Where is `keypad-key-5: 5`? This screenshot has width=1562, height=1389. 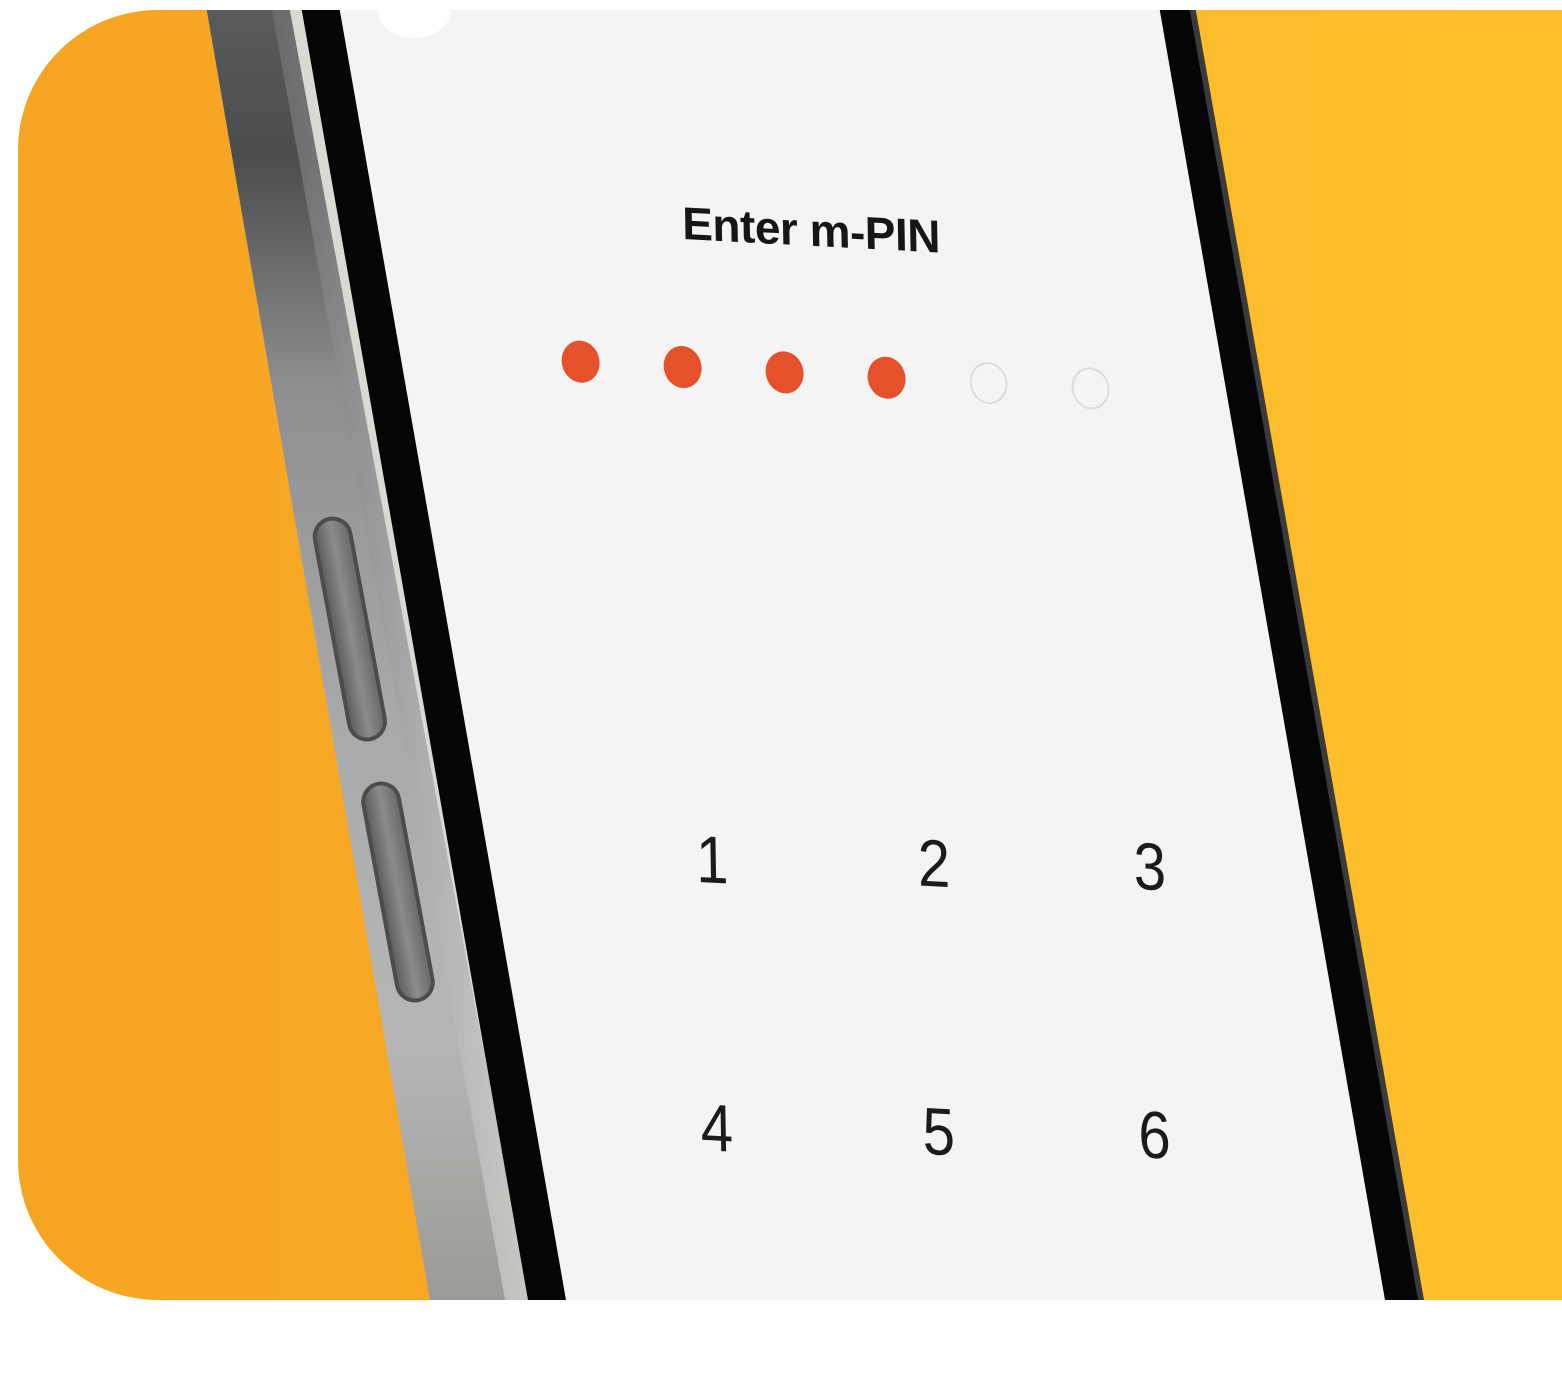 keypad-key-5: 5 is located at coordinates (938, 1131).